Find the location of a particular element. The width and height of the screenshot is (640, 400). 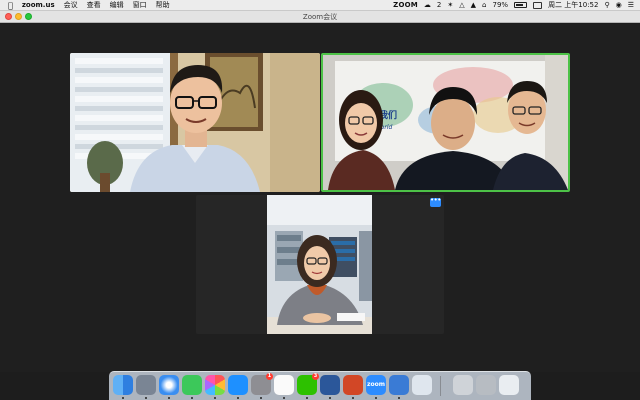

preview-icon is located at coordinates (422, 385).